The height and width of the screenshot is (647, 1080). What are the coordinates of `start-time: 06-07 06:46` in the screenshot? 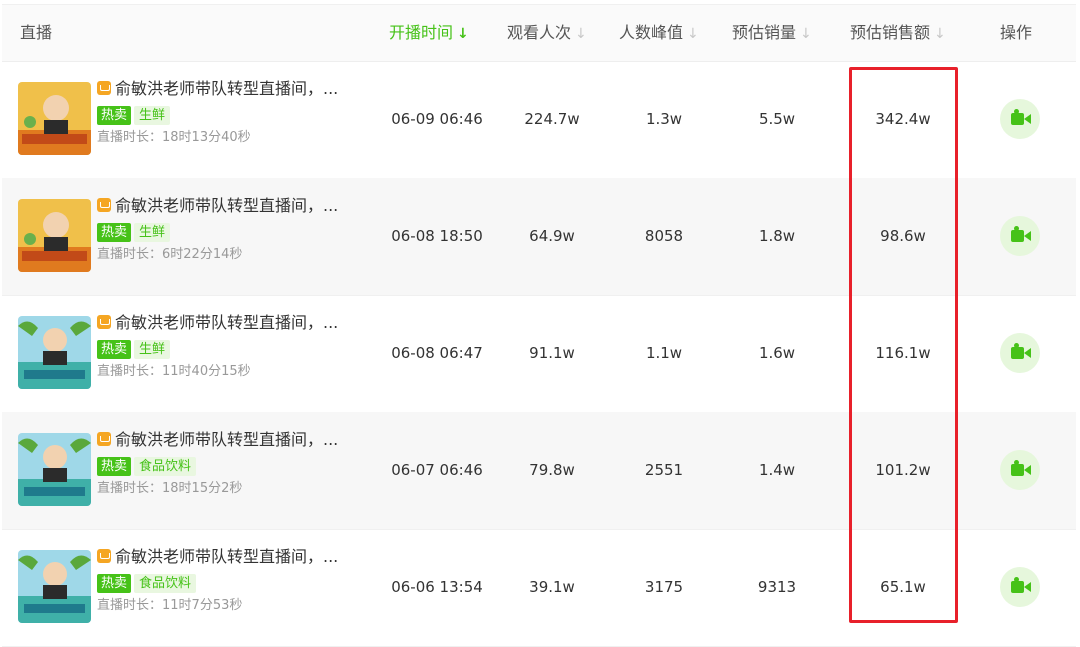 It's located at (437, 470).